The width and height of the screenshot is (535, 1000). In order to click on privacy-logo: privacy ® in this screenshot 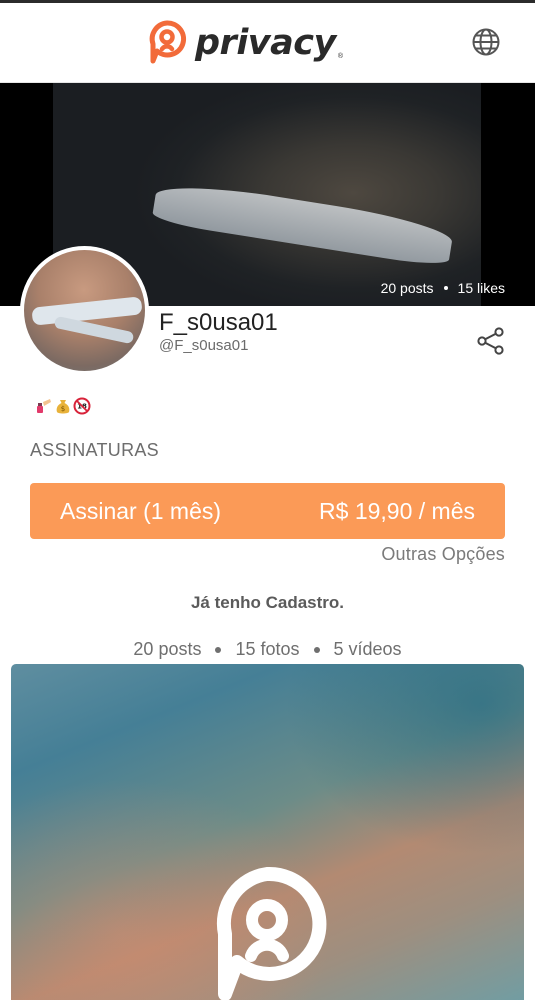, I will do `click(245, 43)`.